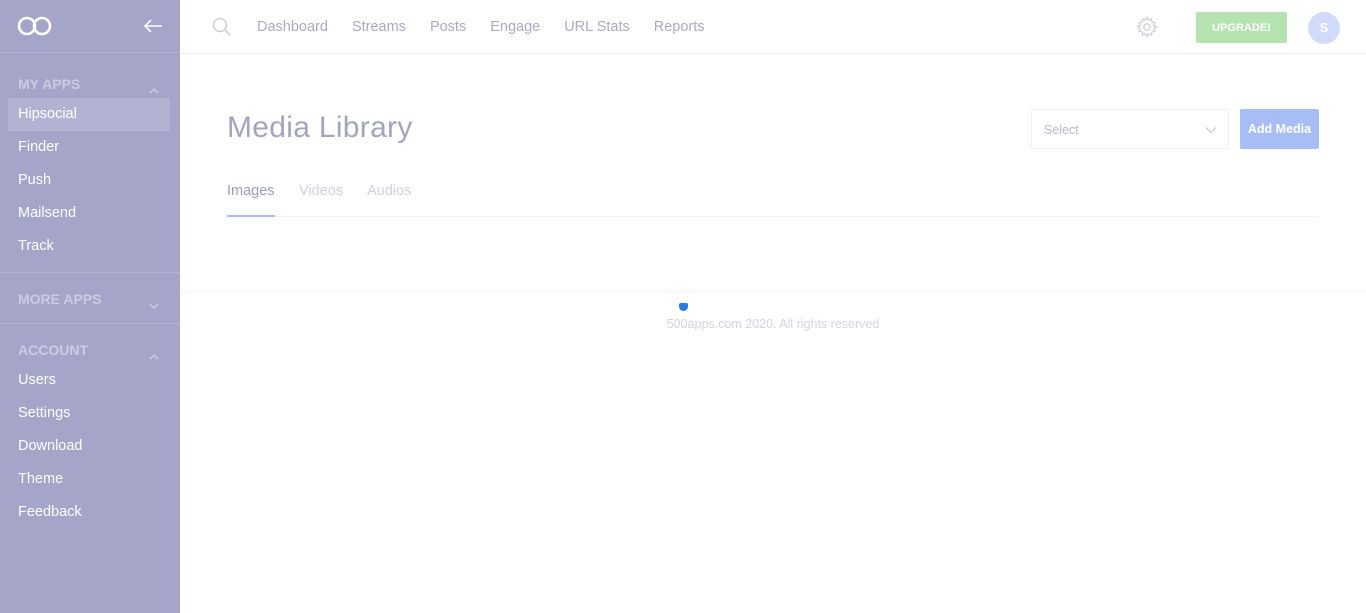 Image resolution: width=1366 pixels, height=613 pixels. Describe the element at coordinates (49, 84) in the screenshot. I see `section-title-label: MY APPS` at that location.